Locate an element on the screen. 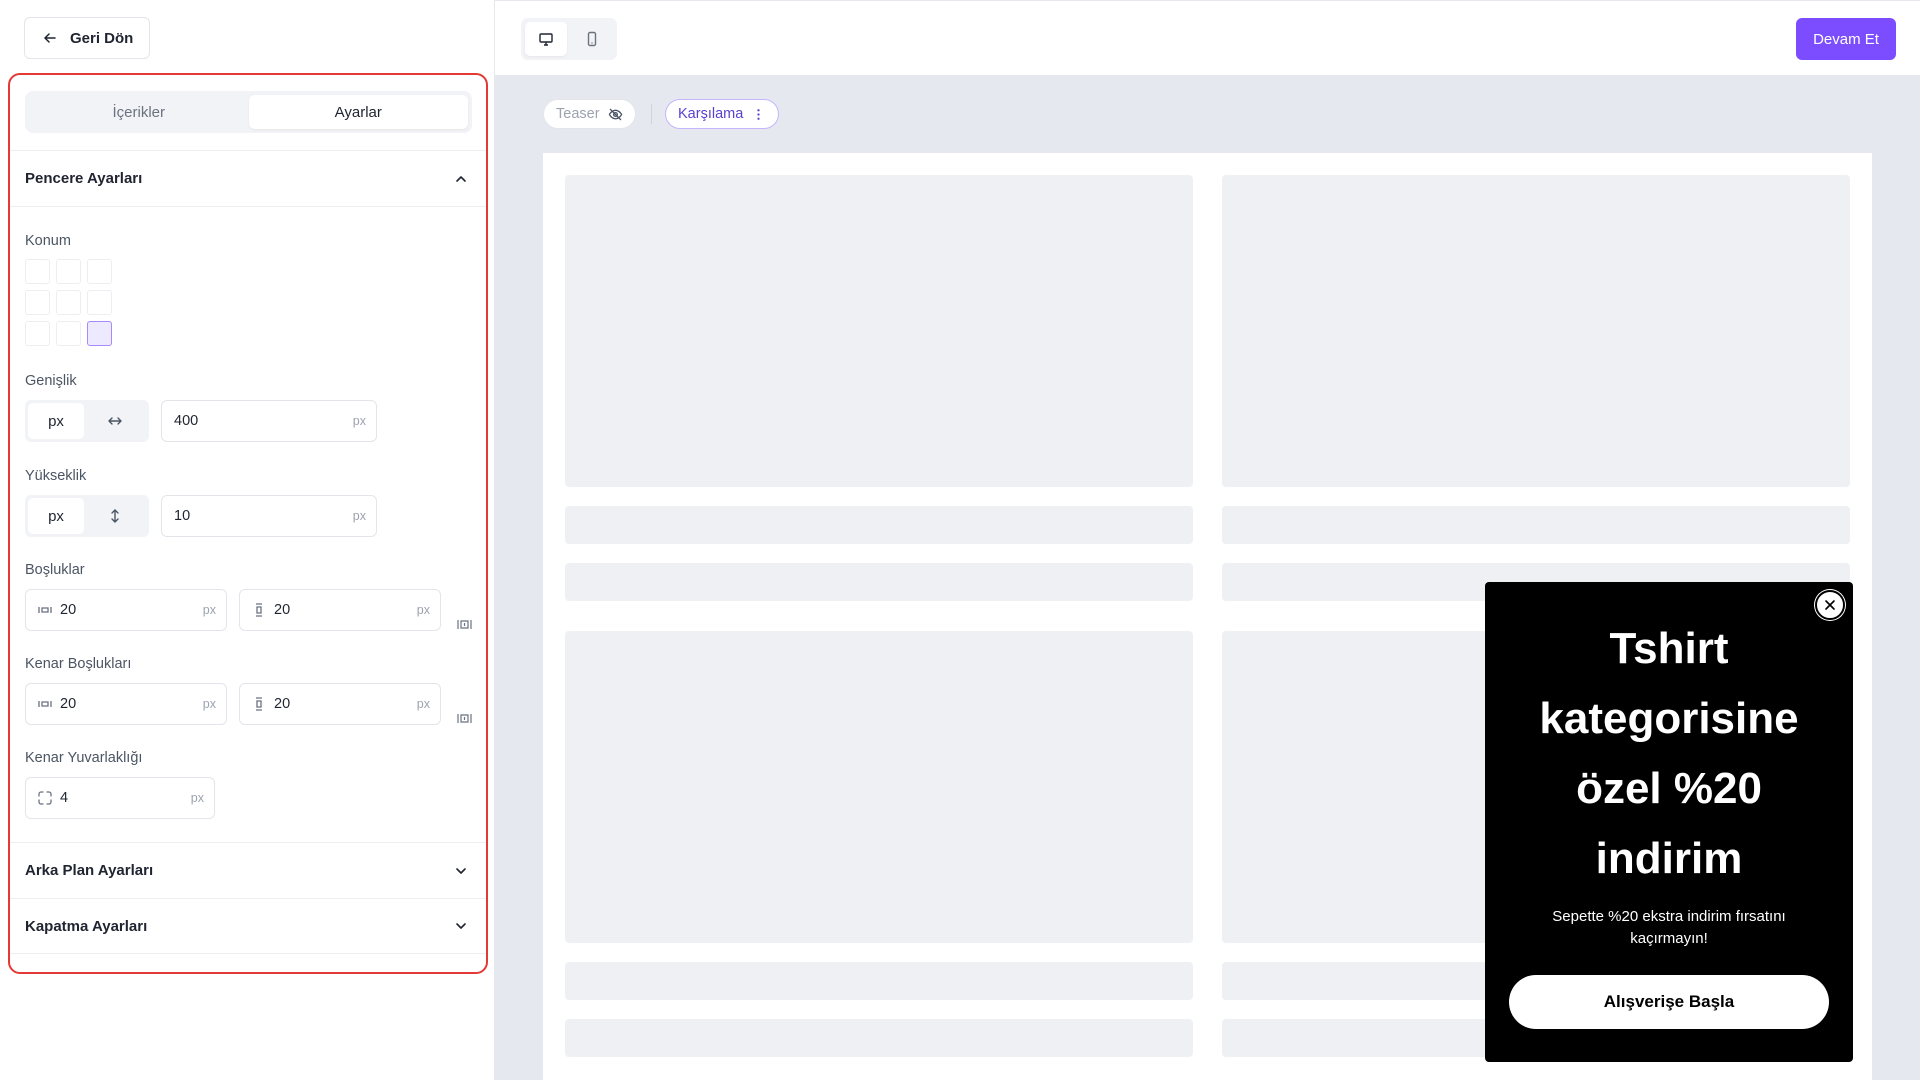 The width and height of the screenshot is (1920, 1080). position-top-left is located at coordinates (37, 271).